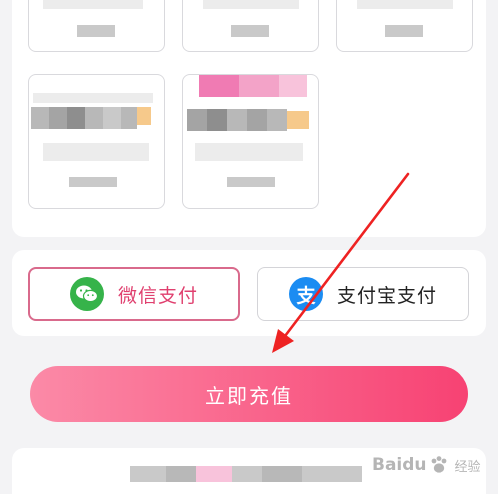 Image resolution: width=498 pixels, height=494 pixels. I want to click on watermark-sub: 经验, so click(467, 467).